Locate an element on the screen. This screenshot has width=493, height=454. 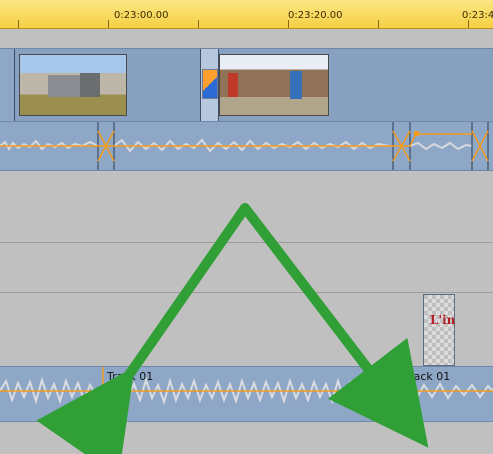
ruler-time-label: 0:23:00.00 is located at coordinates (141, 15).